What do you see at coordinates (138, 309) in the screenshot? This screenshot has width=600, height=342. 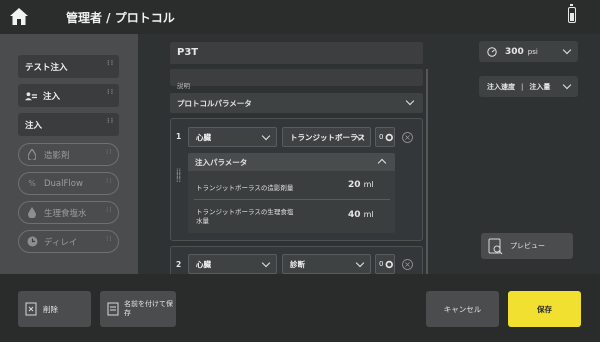 I see `save-as-button: 名前を付けて保存` at bounding box center [138, 309].